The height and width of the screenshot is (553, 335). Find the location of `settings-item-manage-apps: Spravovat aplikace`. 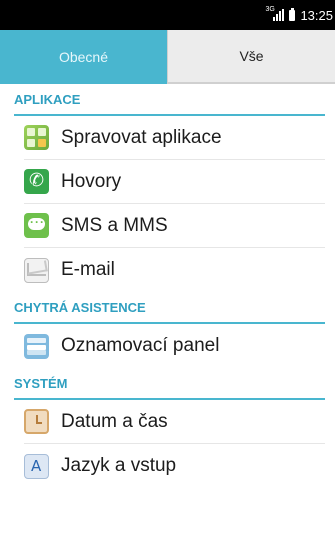

settings-item-manage-apps: Spravovat aplikace is located at coordinates (174, 138).